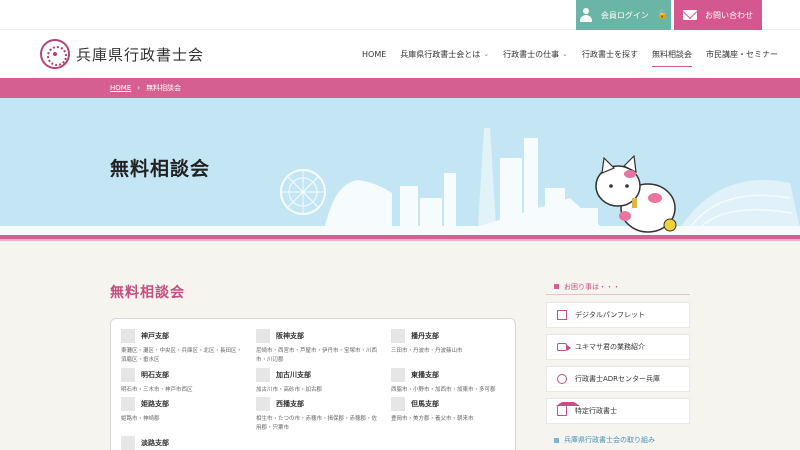 The height and width of the screenshot is (450, 800). Describe the element at coordinates (400, 15) in the screenshot. I see `utility-bar: 会員ログイン 🔒 お問い合わせ` at that location.